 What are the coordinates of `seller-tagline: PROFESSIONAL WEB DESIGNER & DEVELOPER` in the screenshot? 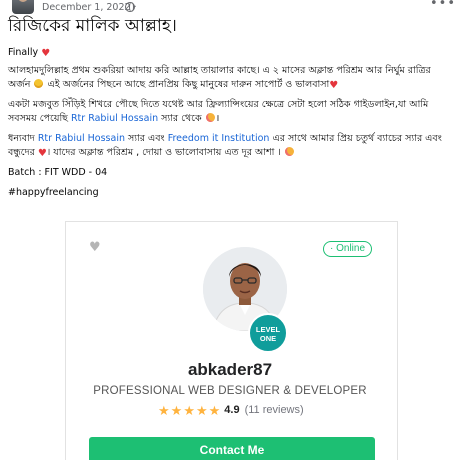 It's located at (230, 391).